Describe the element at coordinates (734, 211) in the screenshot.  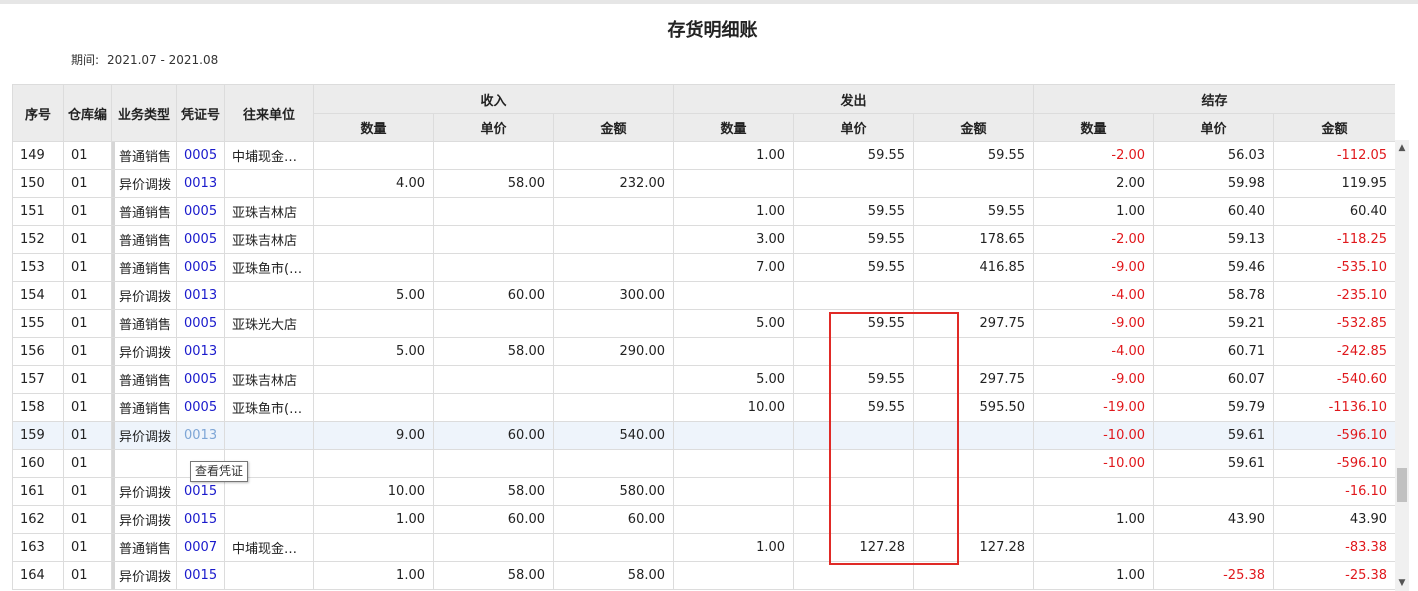
I see `cell-issue-qty: 1.00` at that location.